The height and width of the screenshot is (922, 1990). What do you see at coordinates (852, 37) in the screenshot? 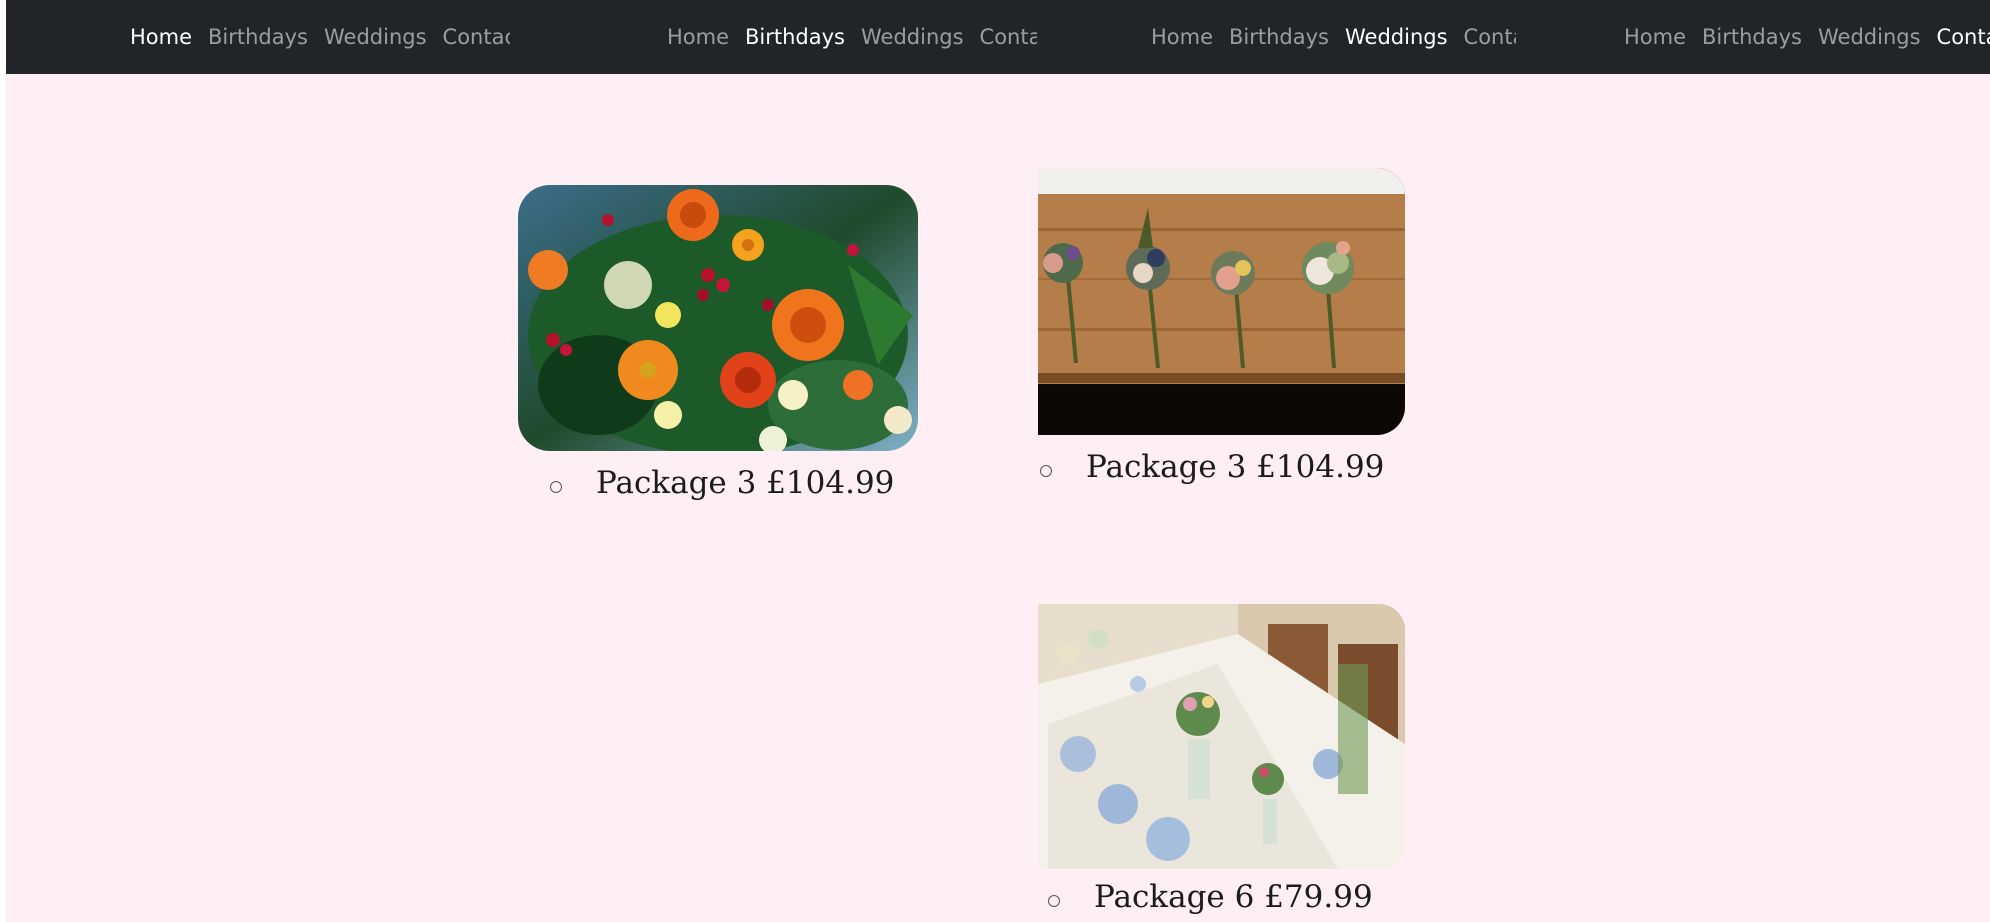
I see `nav-group-2: Home Birthdays Weddings Contact` at bounding box center [852, 37].